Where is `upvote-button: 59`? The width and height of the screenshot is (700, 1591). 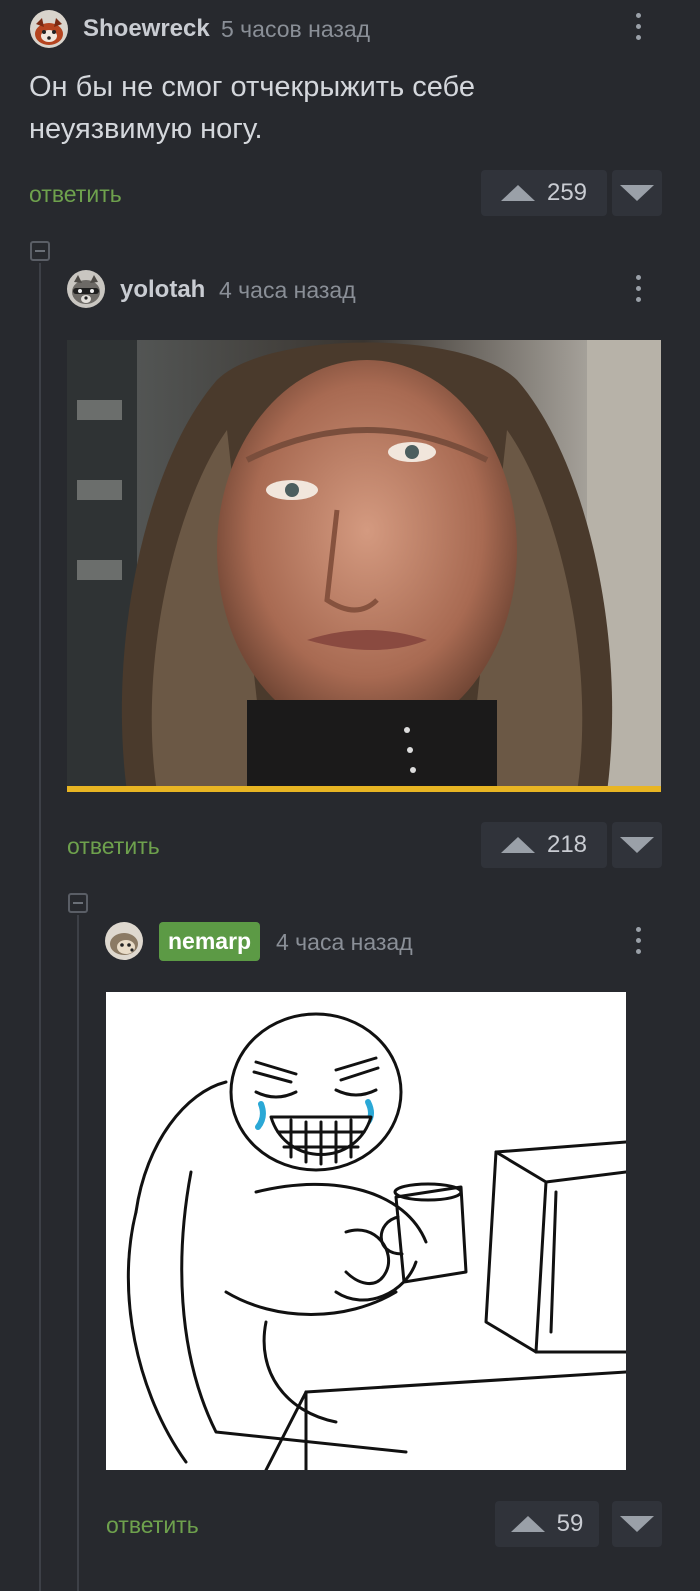
upvote-button: 59 is located at coordinates (547, 1524).